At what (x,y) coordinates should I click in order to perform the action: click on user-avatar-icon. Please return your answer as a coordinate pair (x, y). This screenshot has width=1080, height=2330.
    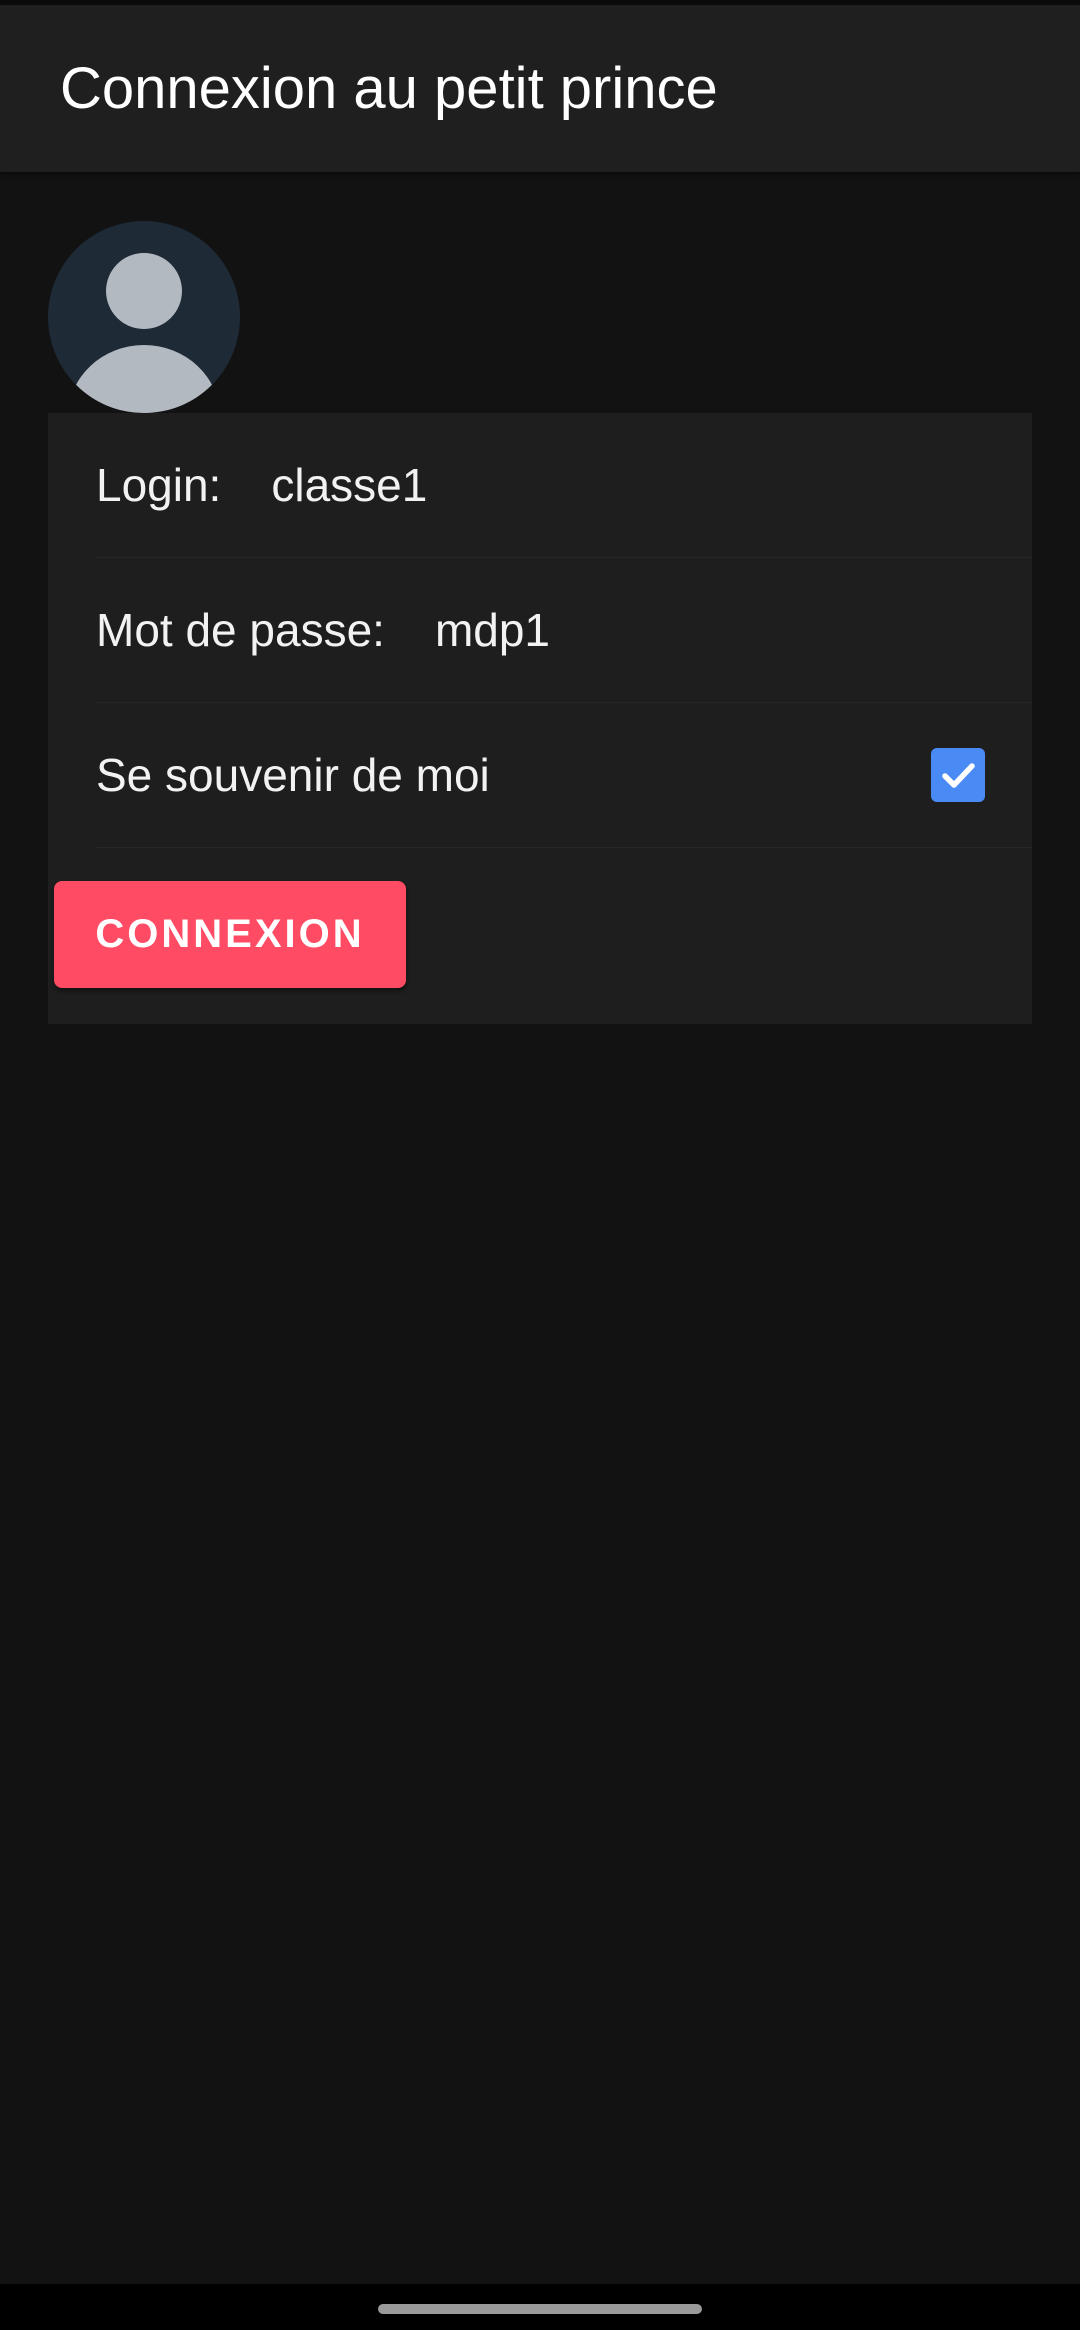
    Looking at the image, I should click on (144, 317).